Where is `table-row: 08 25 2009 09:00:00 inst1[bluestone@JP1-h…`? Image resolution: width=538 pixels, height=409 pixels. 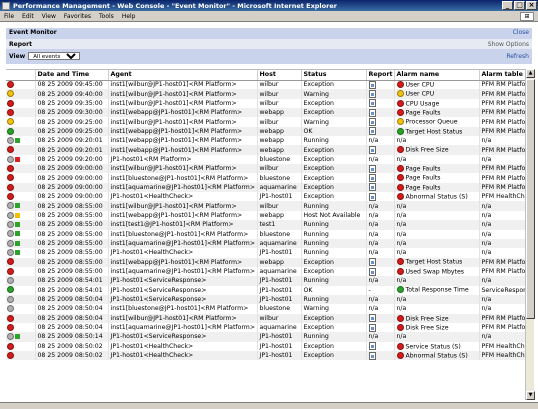 table-row: 08 25 2009 09:00:00 inst1[bluestone@JP1-h… is located at coordinates (265, 178).